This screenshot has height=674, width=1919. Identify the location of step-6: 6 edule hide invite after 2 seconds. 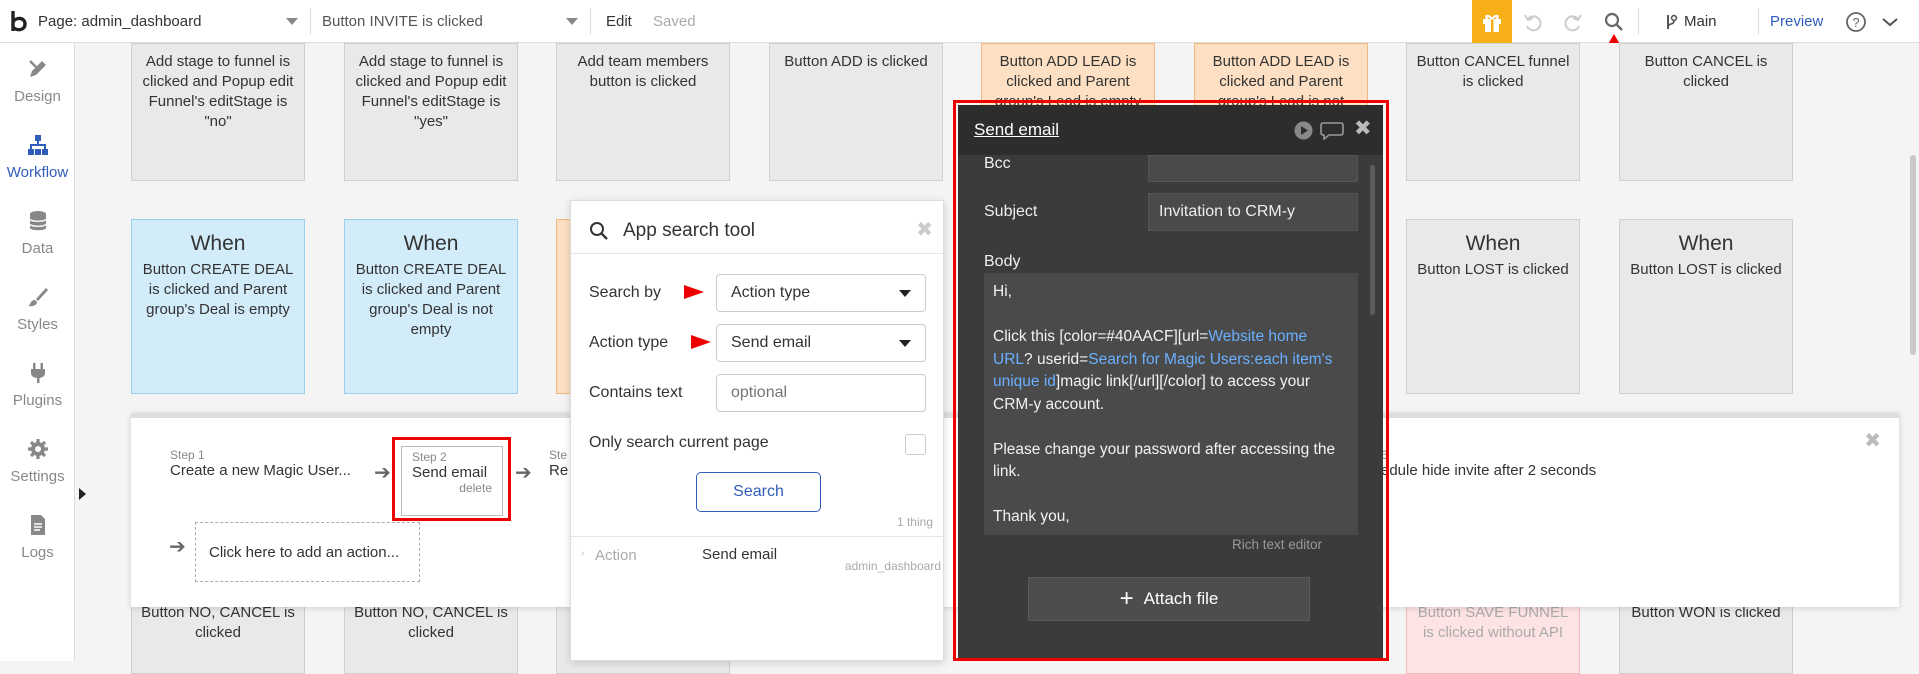
(1488, 463).